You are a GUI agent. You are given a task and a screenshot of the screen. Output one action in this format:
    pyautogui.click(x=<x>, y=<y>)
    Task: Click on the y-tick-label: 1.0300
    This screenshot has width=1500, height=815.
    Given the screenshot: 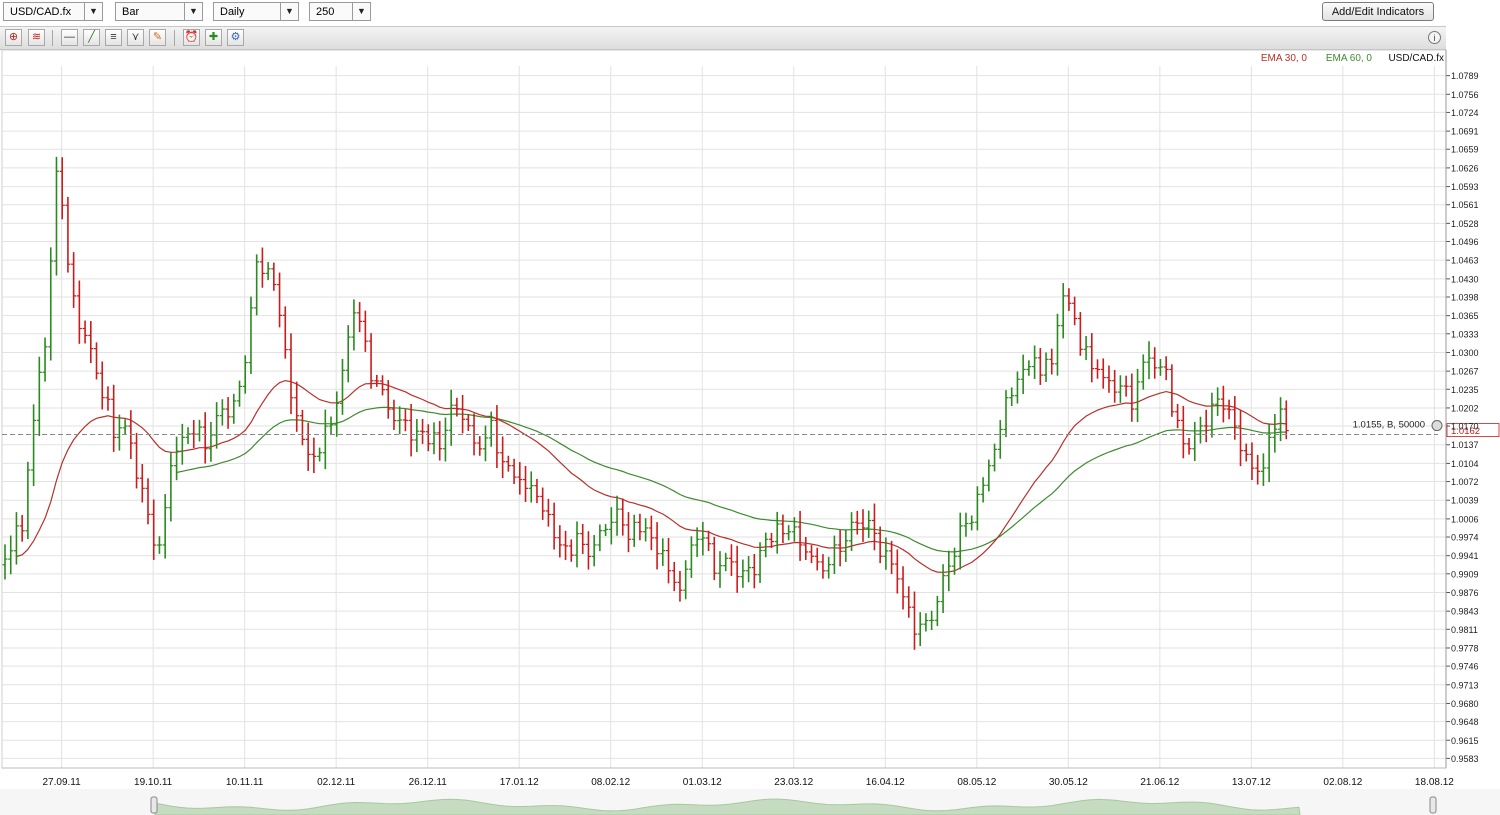 What is the action you would take?
    pyautogui.click(x=1465, y=353)
    